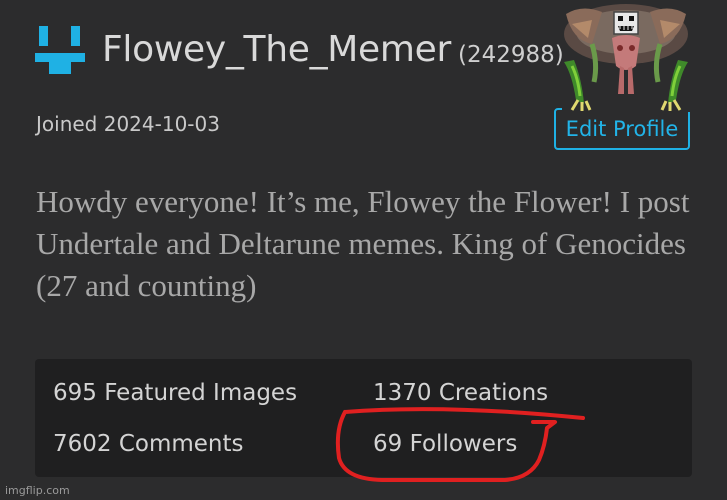 This screenshot has width=727, height=500. I want to click on profile-username: Flowey_The_Memer, so click(277, 49).